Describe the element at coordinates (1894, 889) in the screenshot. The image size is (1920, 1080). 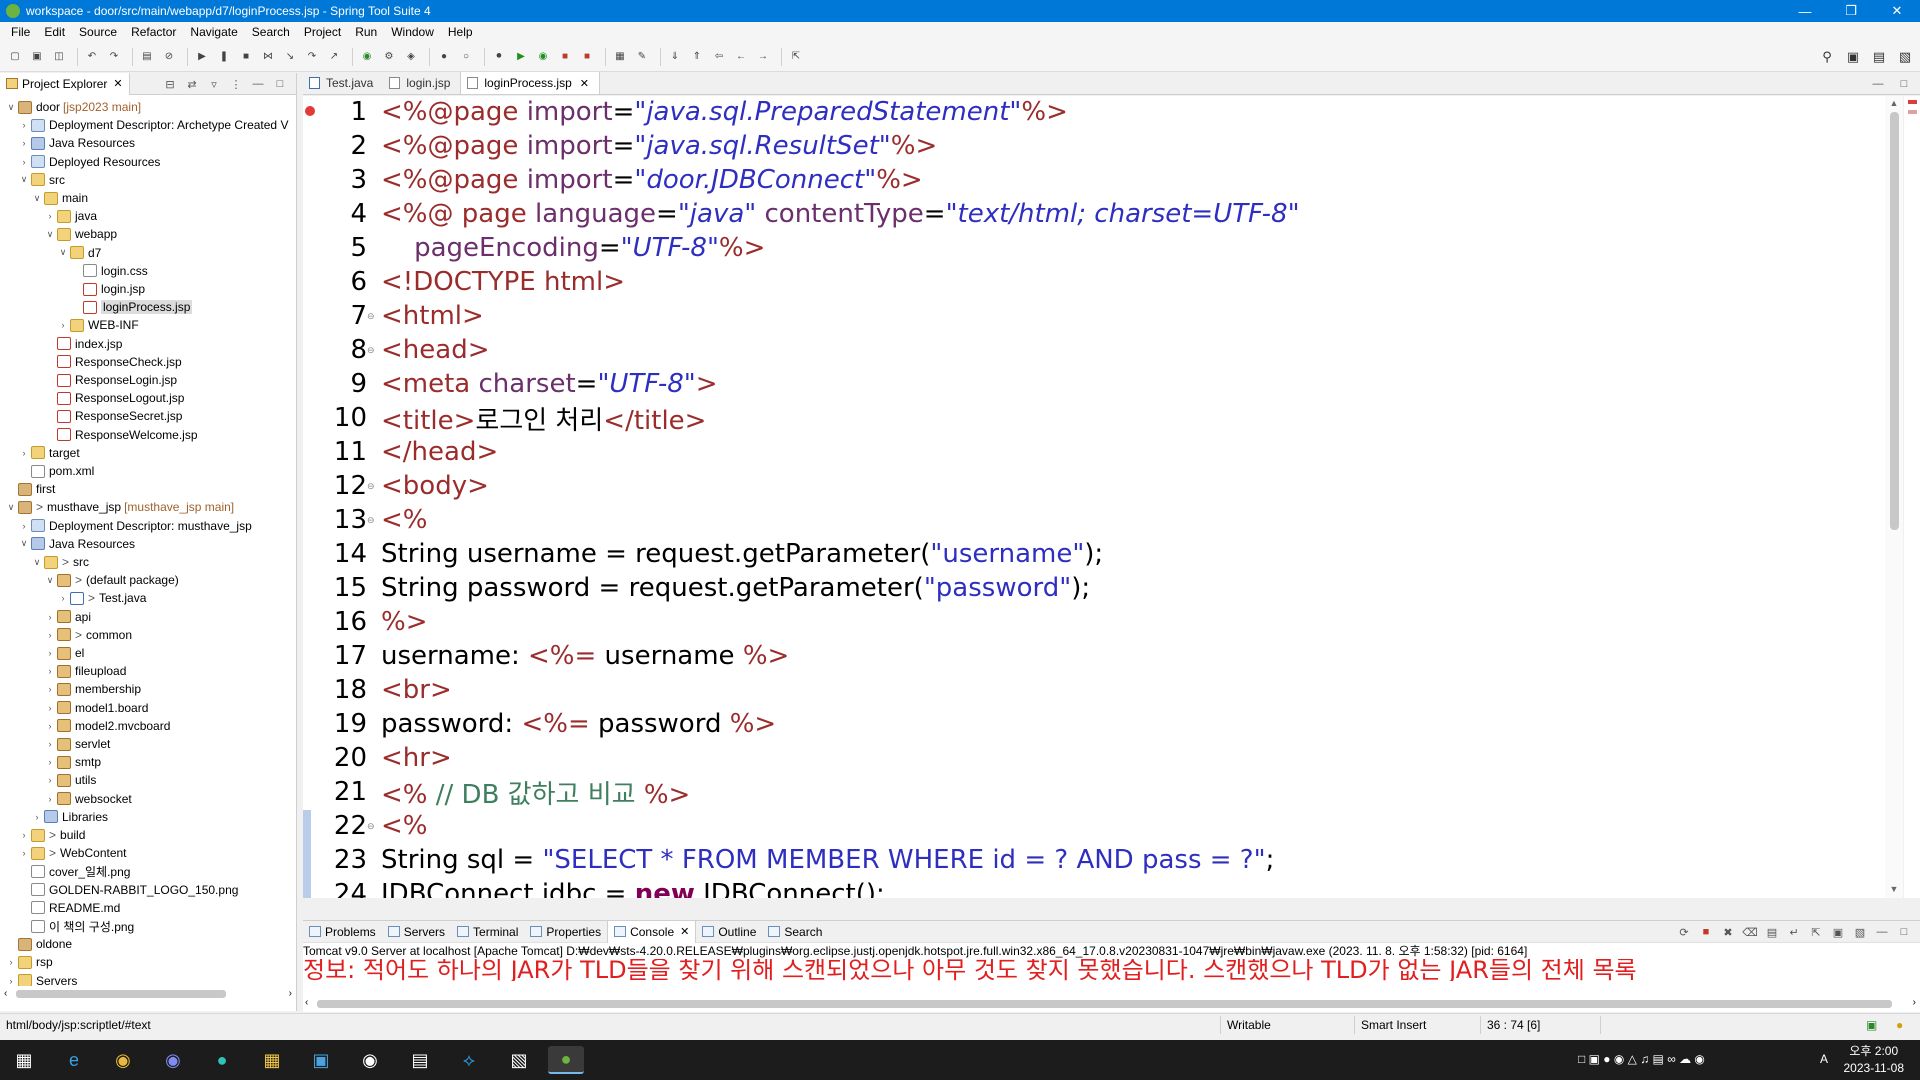
I see `scroll-down-icon: ▼` at that location.